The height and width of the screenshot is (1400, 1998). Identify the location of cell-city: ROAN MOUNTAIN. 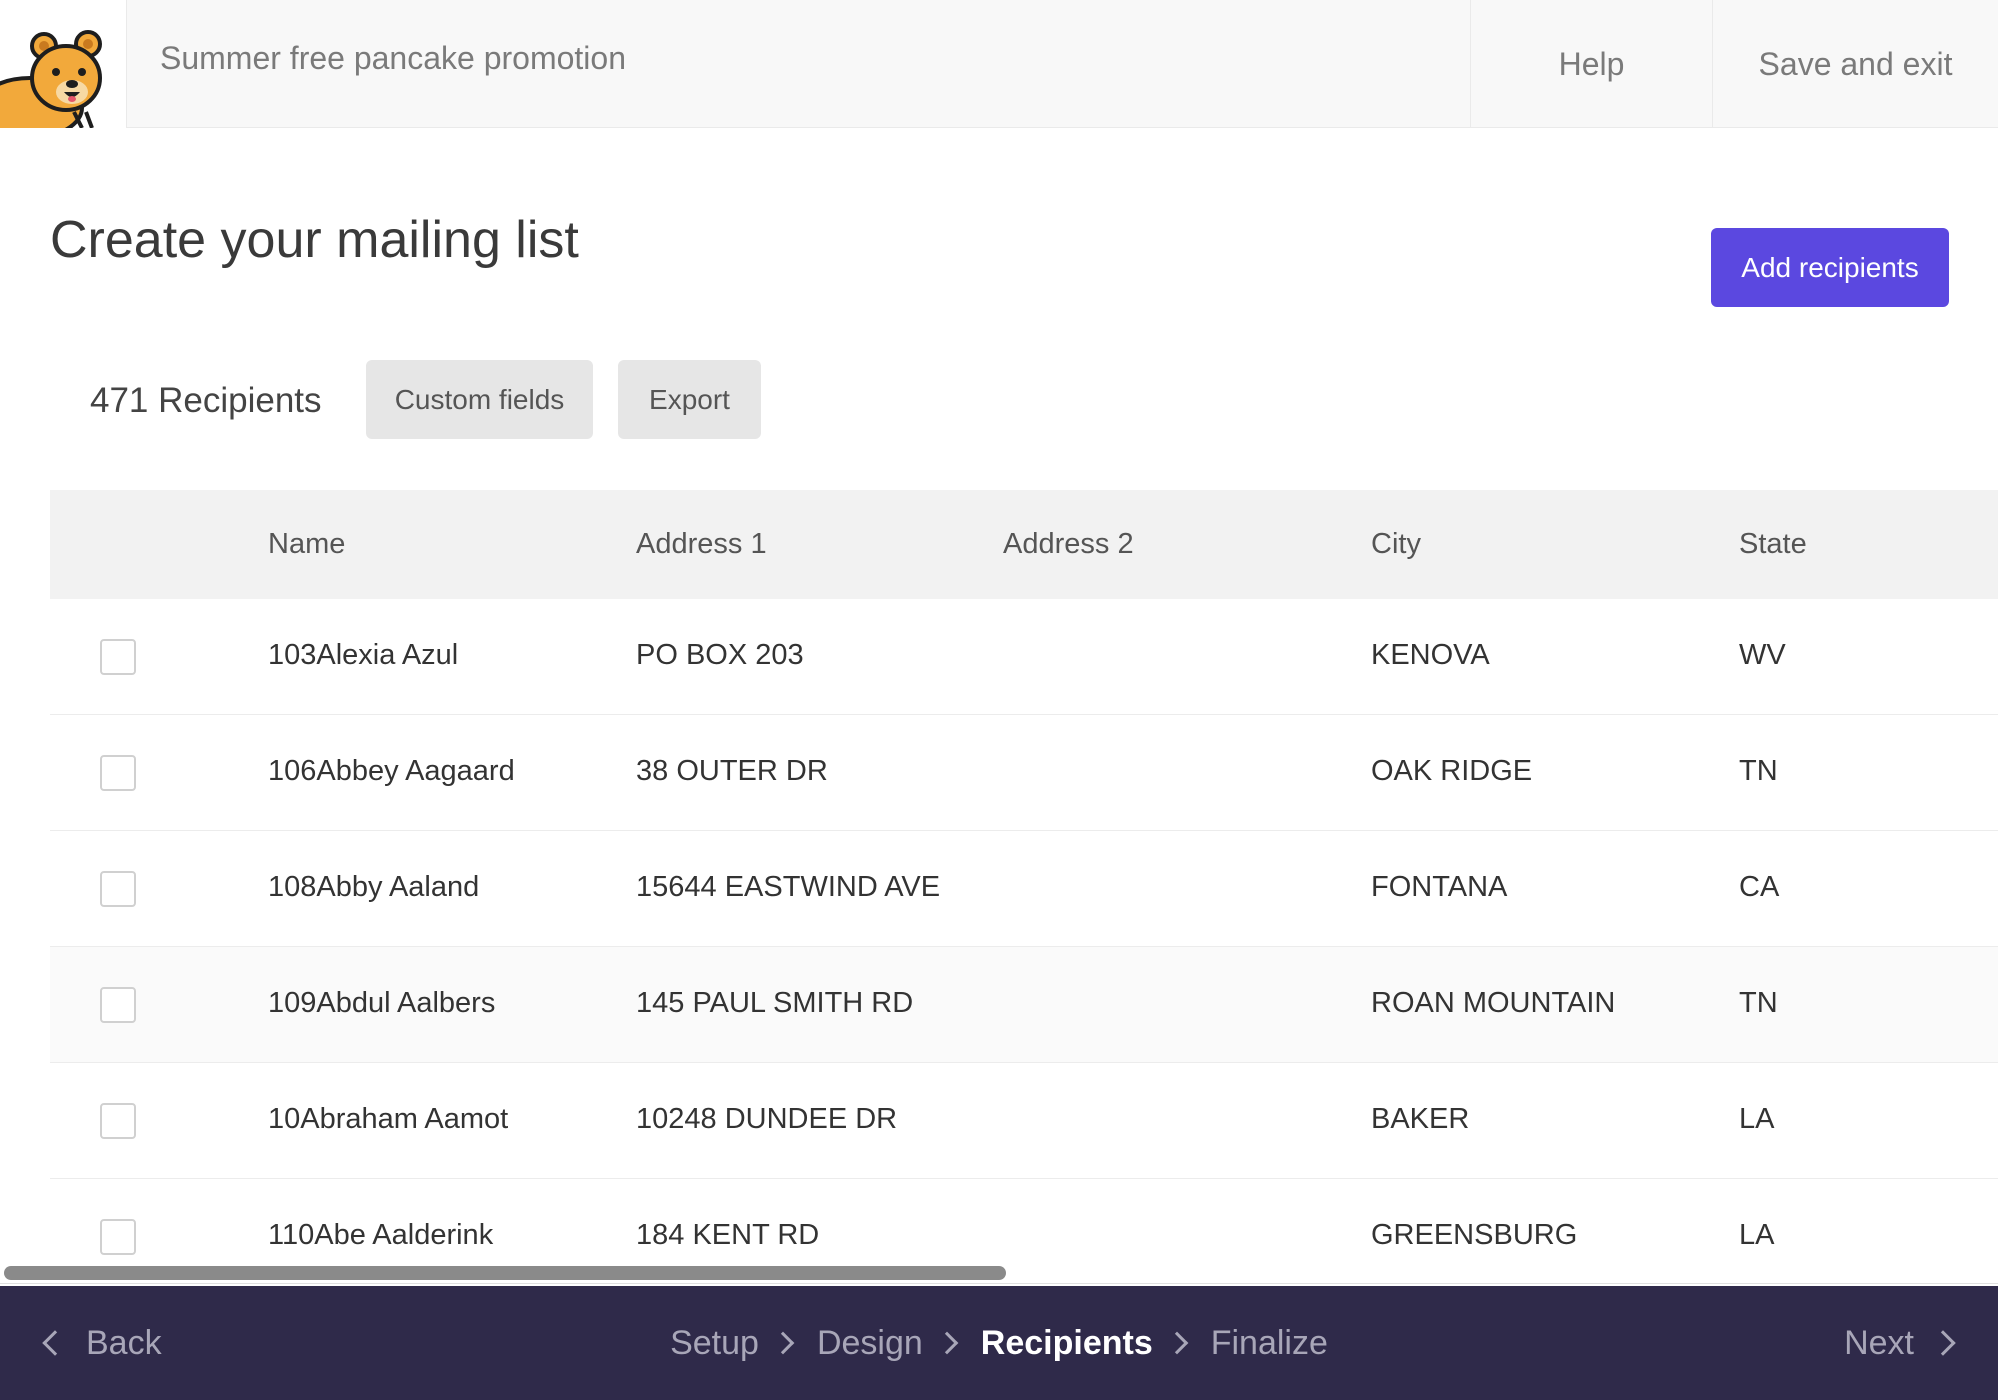
(1493, 1003).